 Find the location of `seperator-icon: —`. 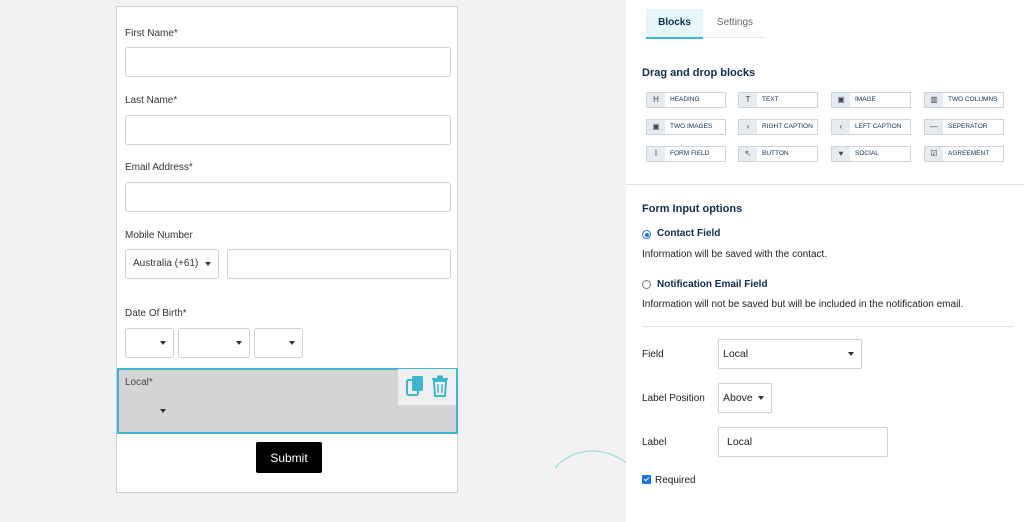

seperator-icon: — is located at coordinates (934, 127).